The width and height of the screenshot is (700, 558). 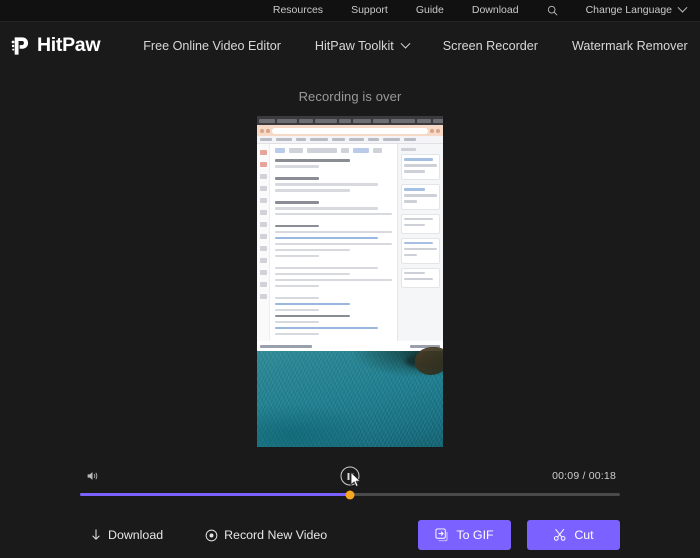 I want to click on status-title: Recording is over, so click(x=350, y=96).